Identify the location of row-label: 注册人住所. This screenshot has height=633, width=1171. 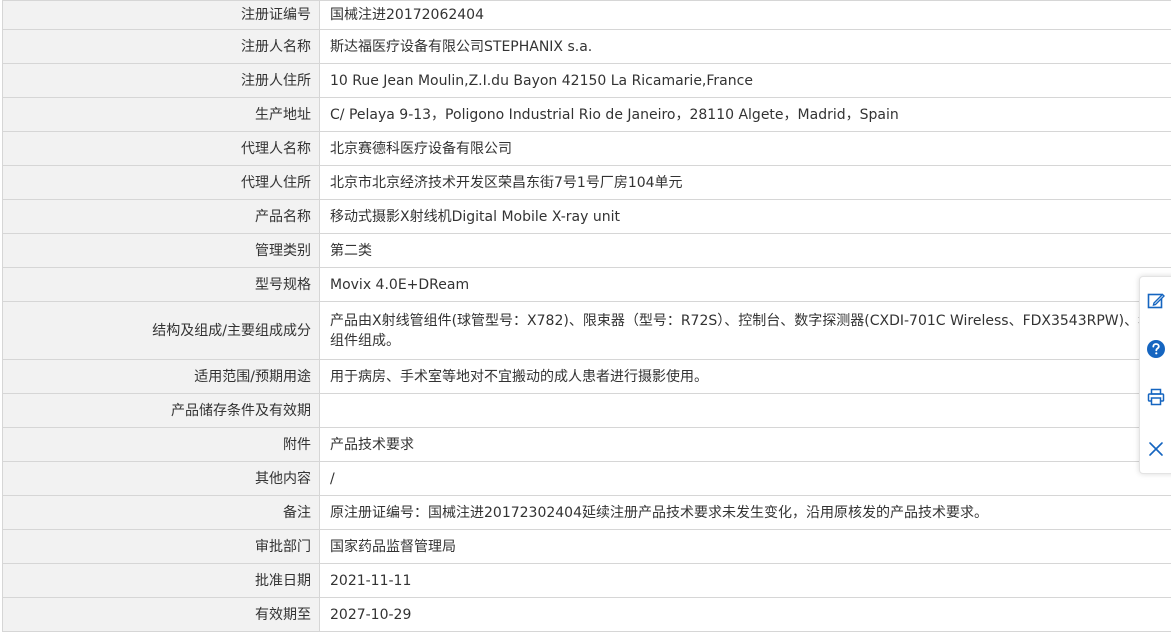
(161, 80).